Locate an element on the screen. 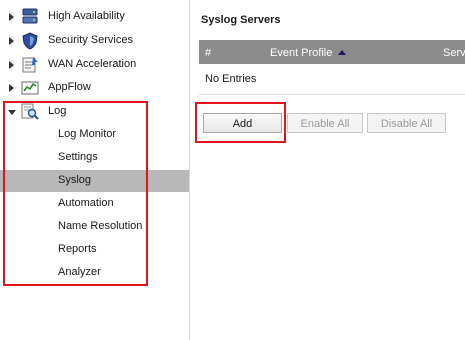 This screenshot has width=465, height=340. log-magnifier-icon is located at coordinates (30, 112).